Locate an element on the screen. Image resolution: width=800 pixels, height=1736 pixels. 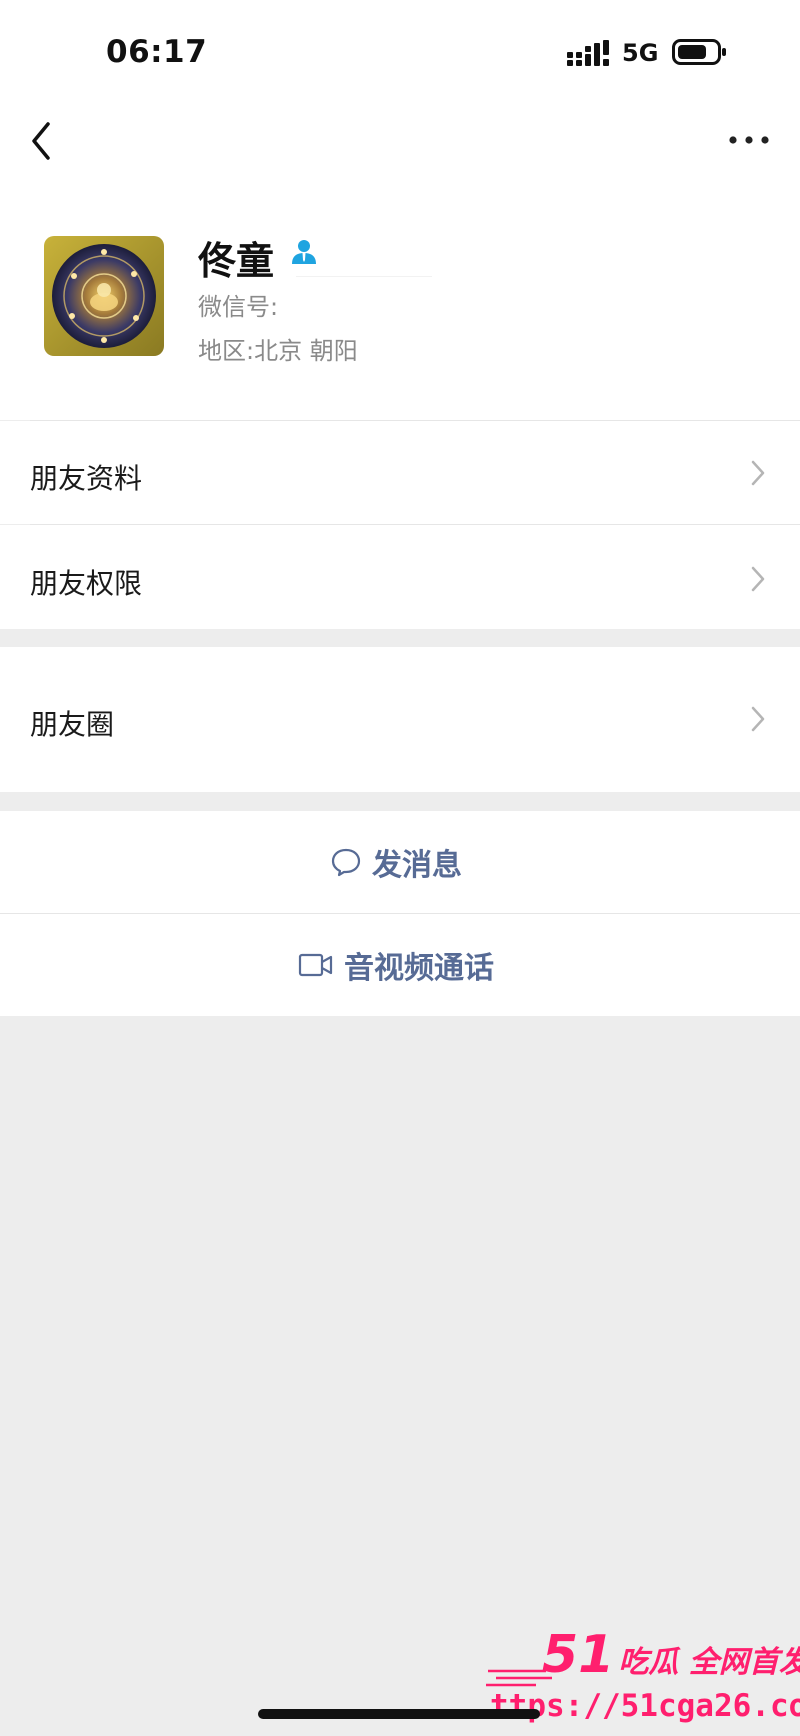
wechat-id-redacted is located at coordinates (364, 293).